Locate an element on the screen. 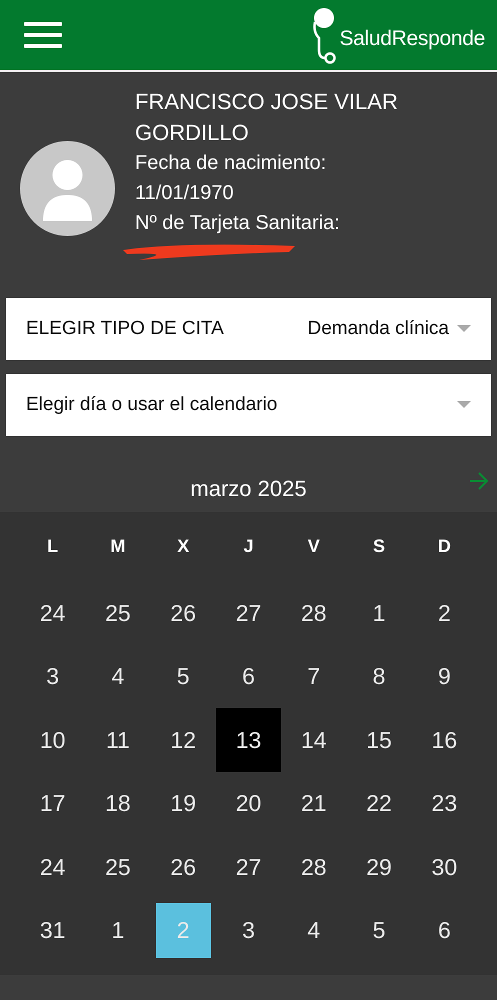 Image resolution: width=497 pixels, height=1000 pixels. appointment-type-select: ELEGIR TIPO DE CITA Demanda clínica is located at coordinates (248, 329).